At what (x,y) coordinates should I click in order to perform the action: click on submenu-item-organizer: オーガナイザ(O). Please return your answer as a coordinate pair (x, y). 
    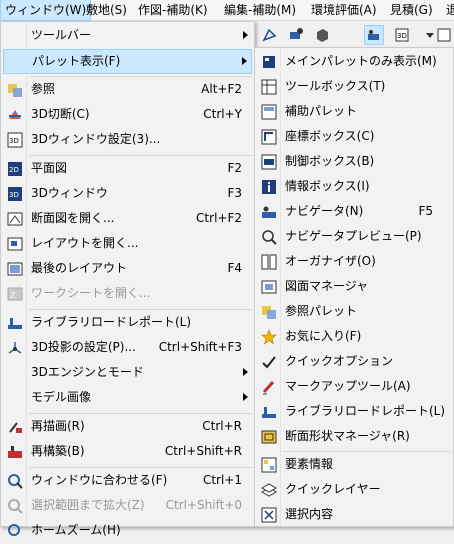
    Looking at the image, I should click on (354, 262).